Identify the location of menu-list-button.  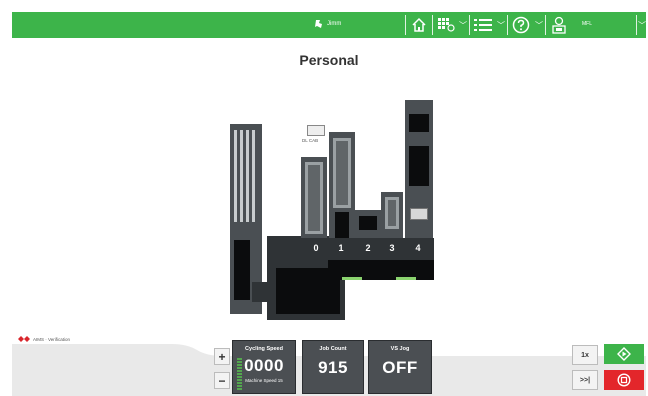
(483, 25).